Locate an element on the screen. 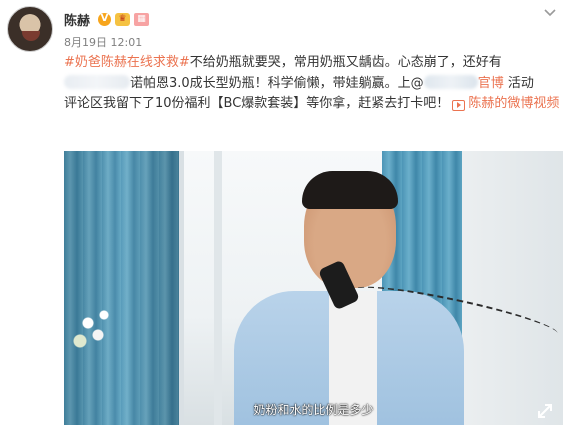 This screenshot has height=425, width=568. video-subtitle: 奶粉和水的比例是多少 is located at coordinates (313, 410).